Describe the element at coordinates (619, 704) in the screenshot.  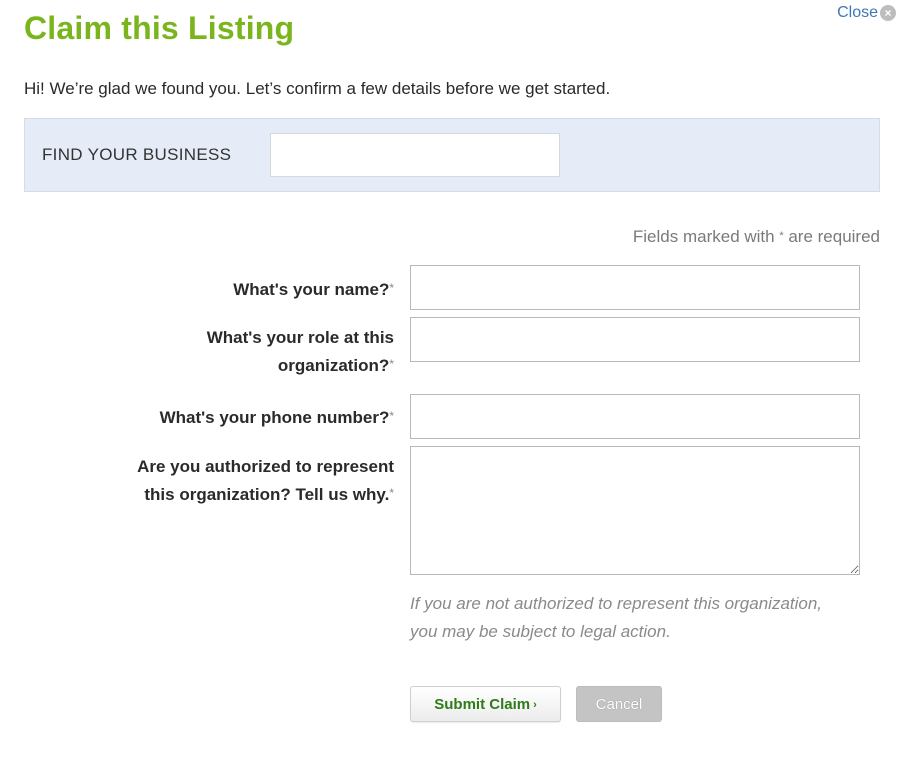
I see `cancel-button: Cancel` at that location.